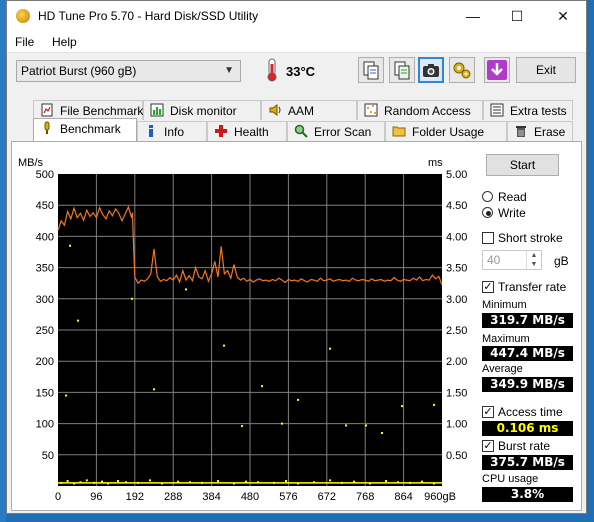 This screenshot has height=522, width=594. I want to click on start-button: Start, so click(522, 165).